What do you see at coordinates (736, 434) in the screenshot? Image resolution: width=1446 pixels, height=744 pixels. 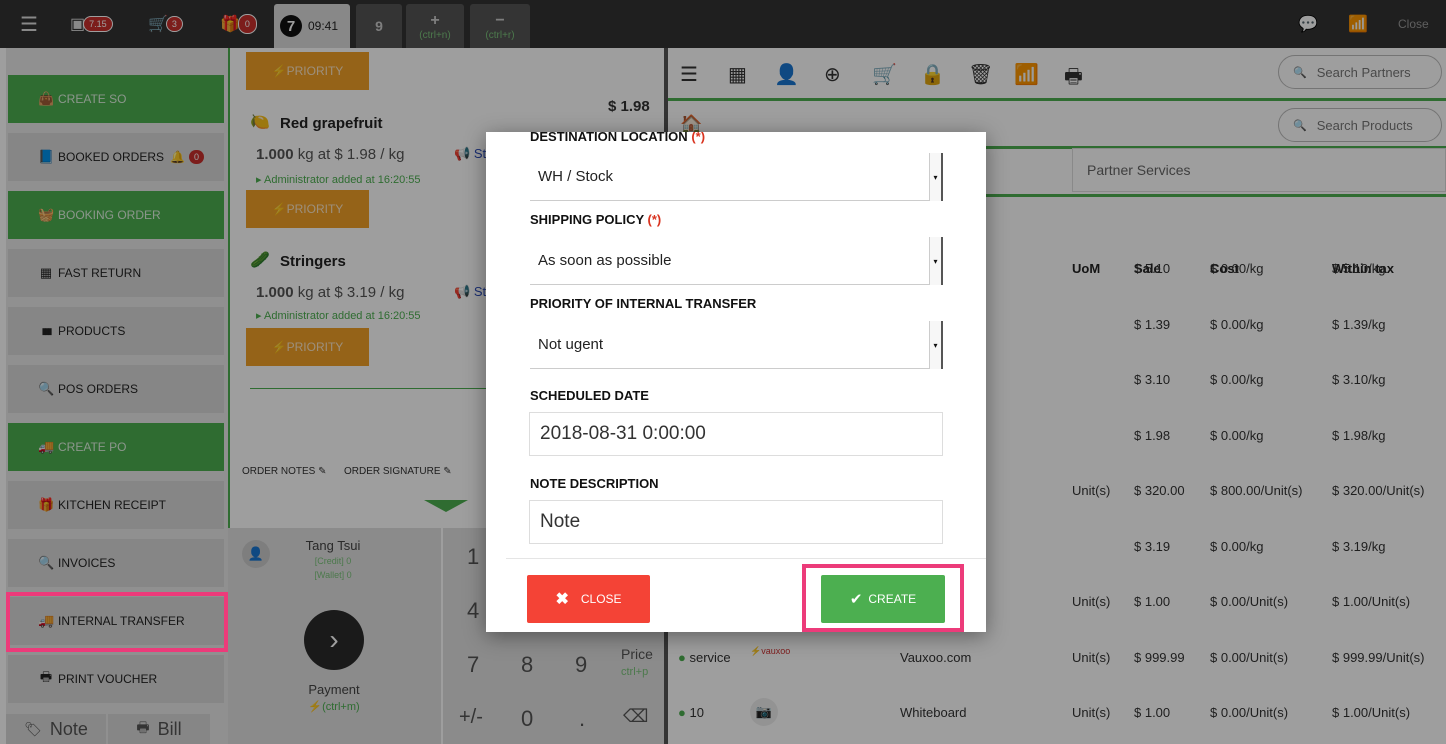 I see `scheduled-date-input: 2018-08-31 0:00:00` at bounding box center [736, 434].